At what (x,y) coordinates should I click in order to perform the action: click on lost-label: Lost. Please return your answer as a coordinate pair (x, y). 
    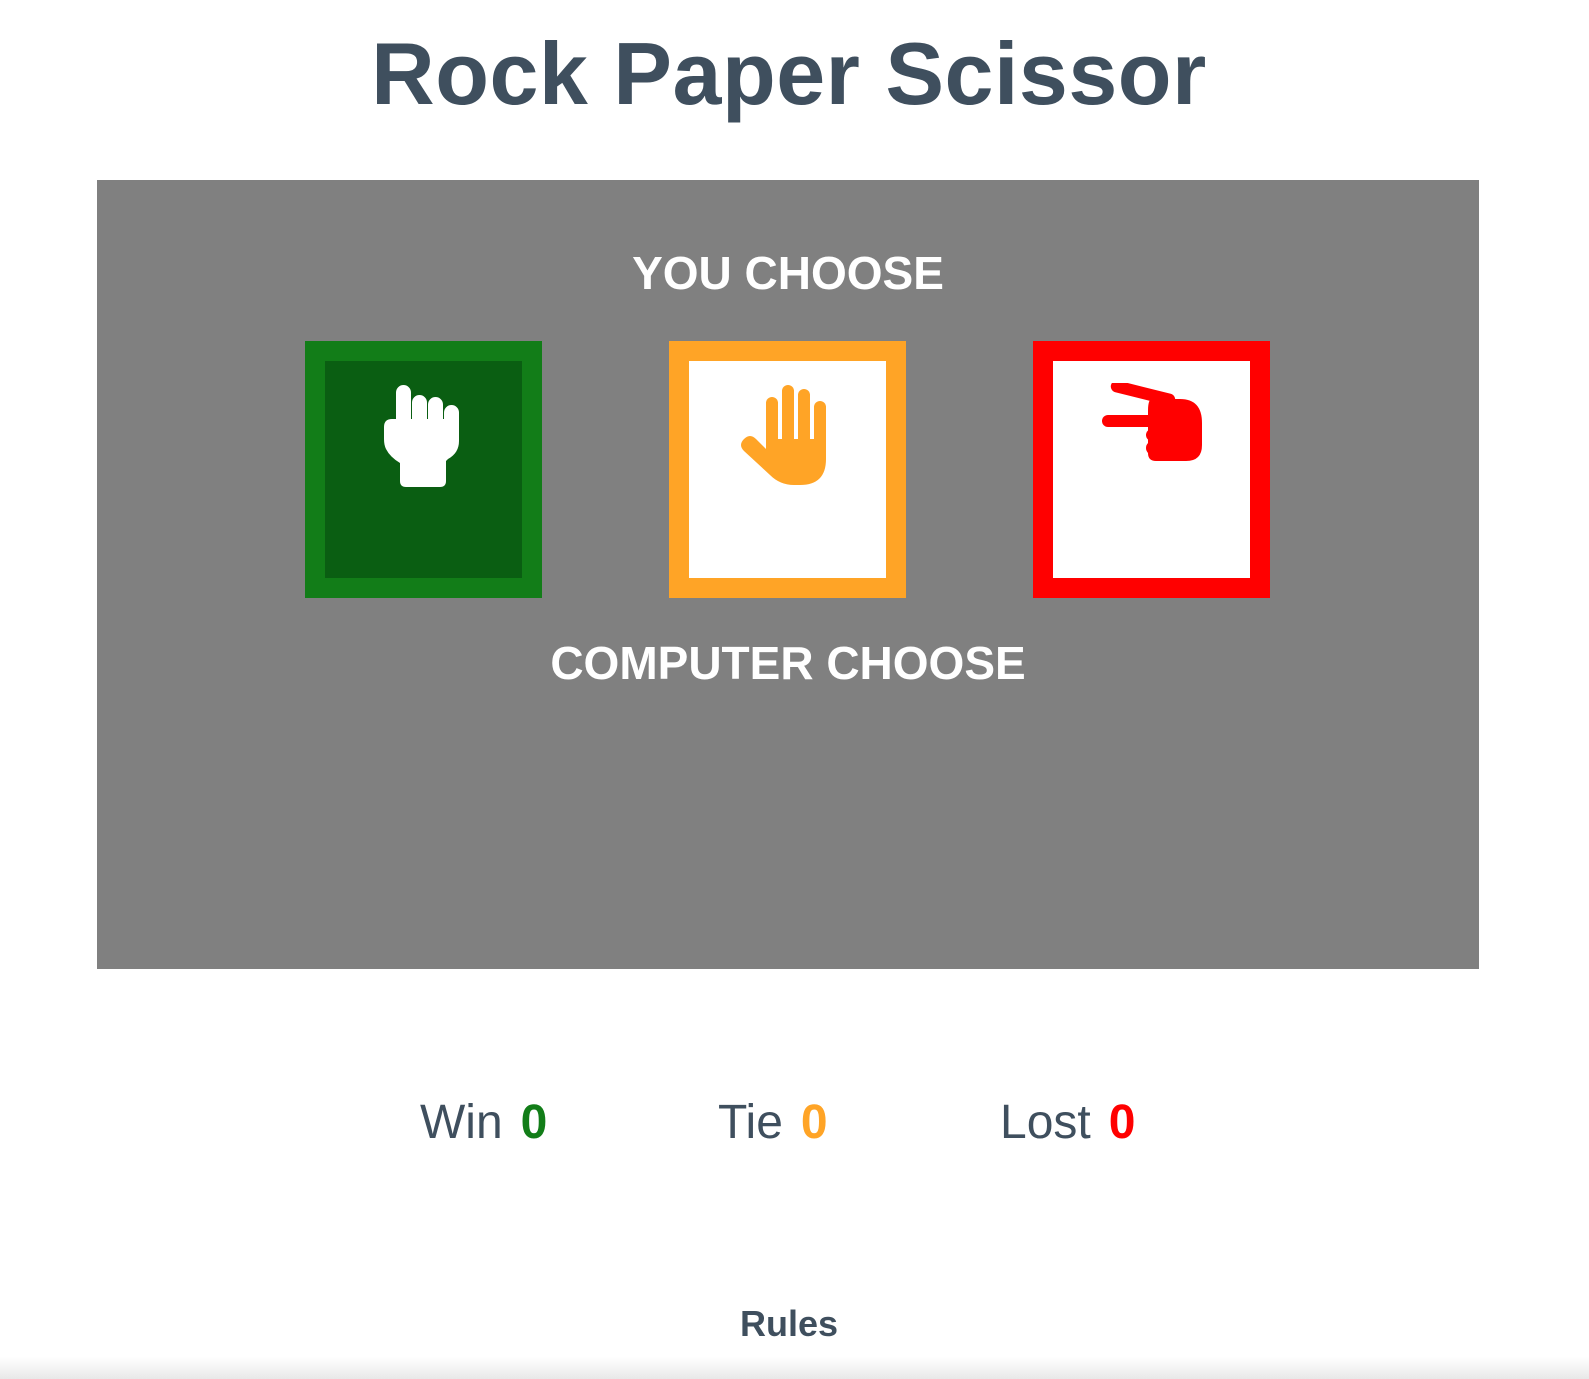
    Looking at the image, I should click on (1045, 1122).